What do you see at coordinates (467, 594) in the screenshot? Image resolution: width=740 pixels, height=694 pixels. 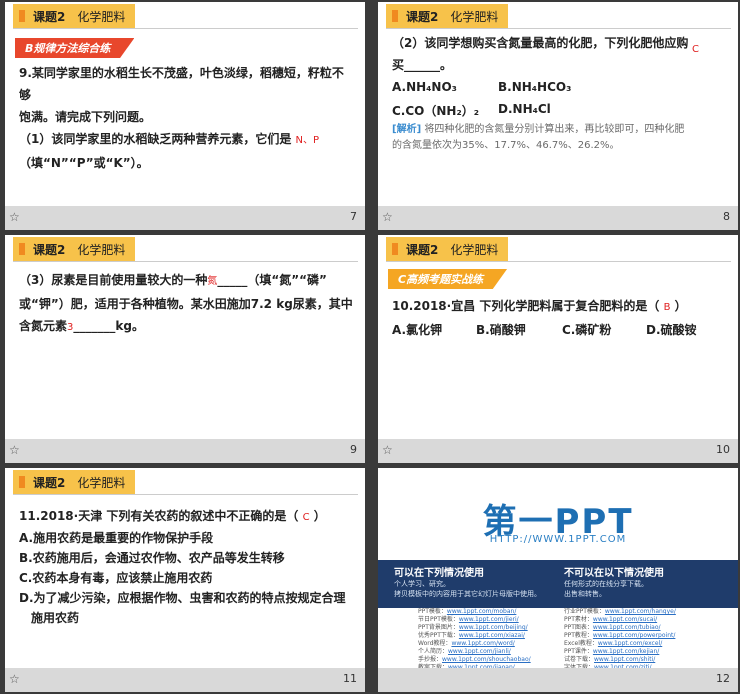 I see `allowed-line: 拷贝模板中的内容用于其它幻灯片母版中使用。` at bounding box center [467, 594].